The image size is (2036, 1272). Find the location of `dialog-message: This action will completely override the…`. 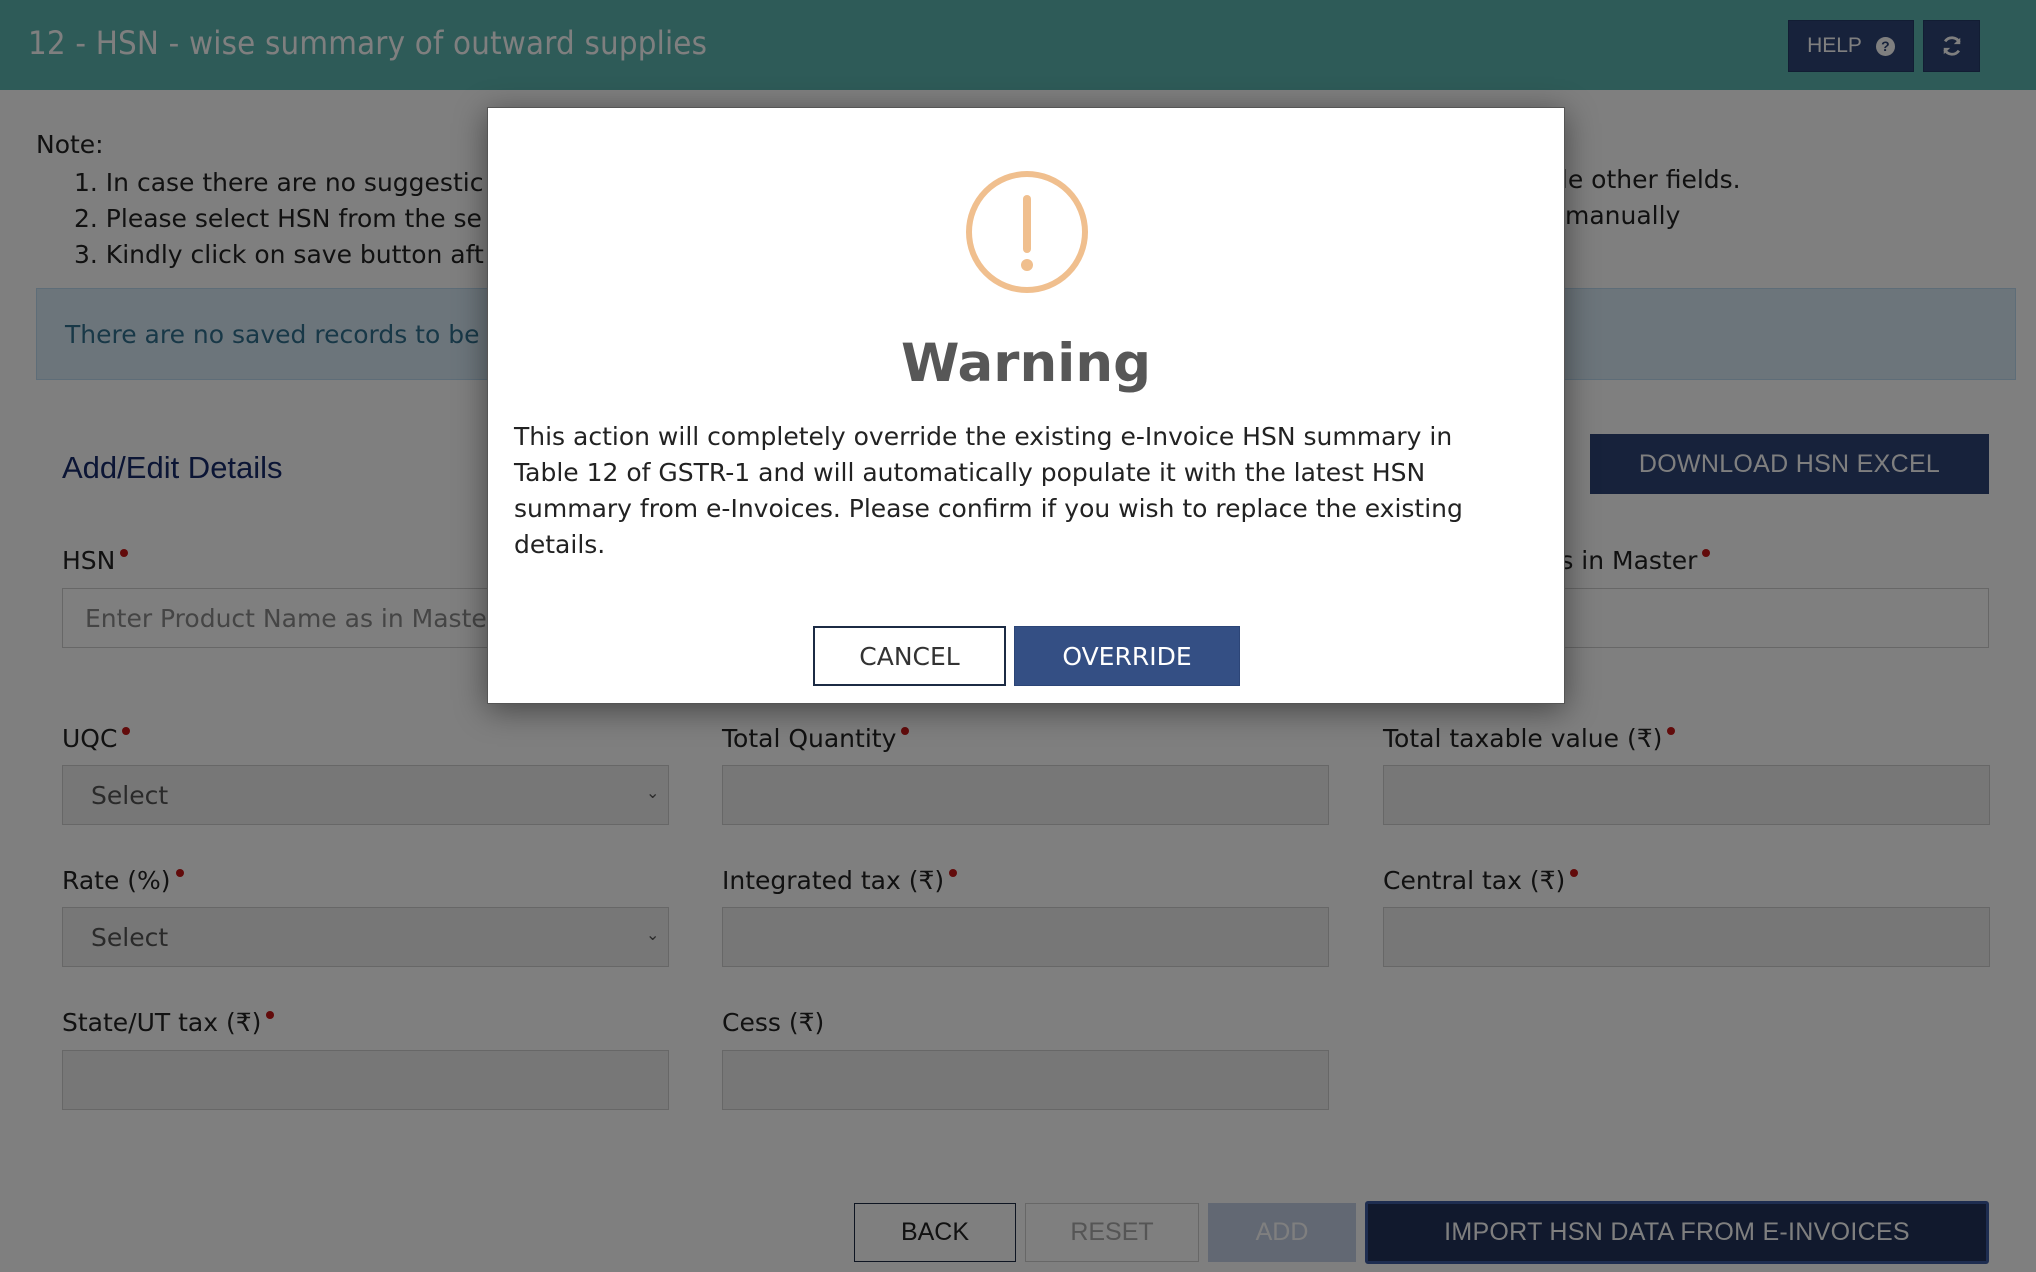

dialog-message: This action will completely override the… is located at coordinates (988, 490).